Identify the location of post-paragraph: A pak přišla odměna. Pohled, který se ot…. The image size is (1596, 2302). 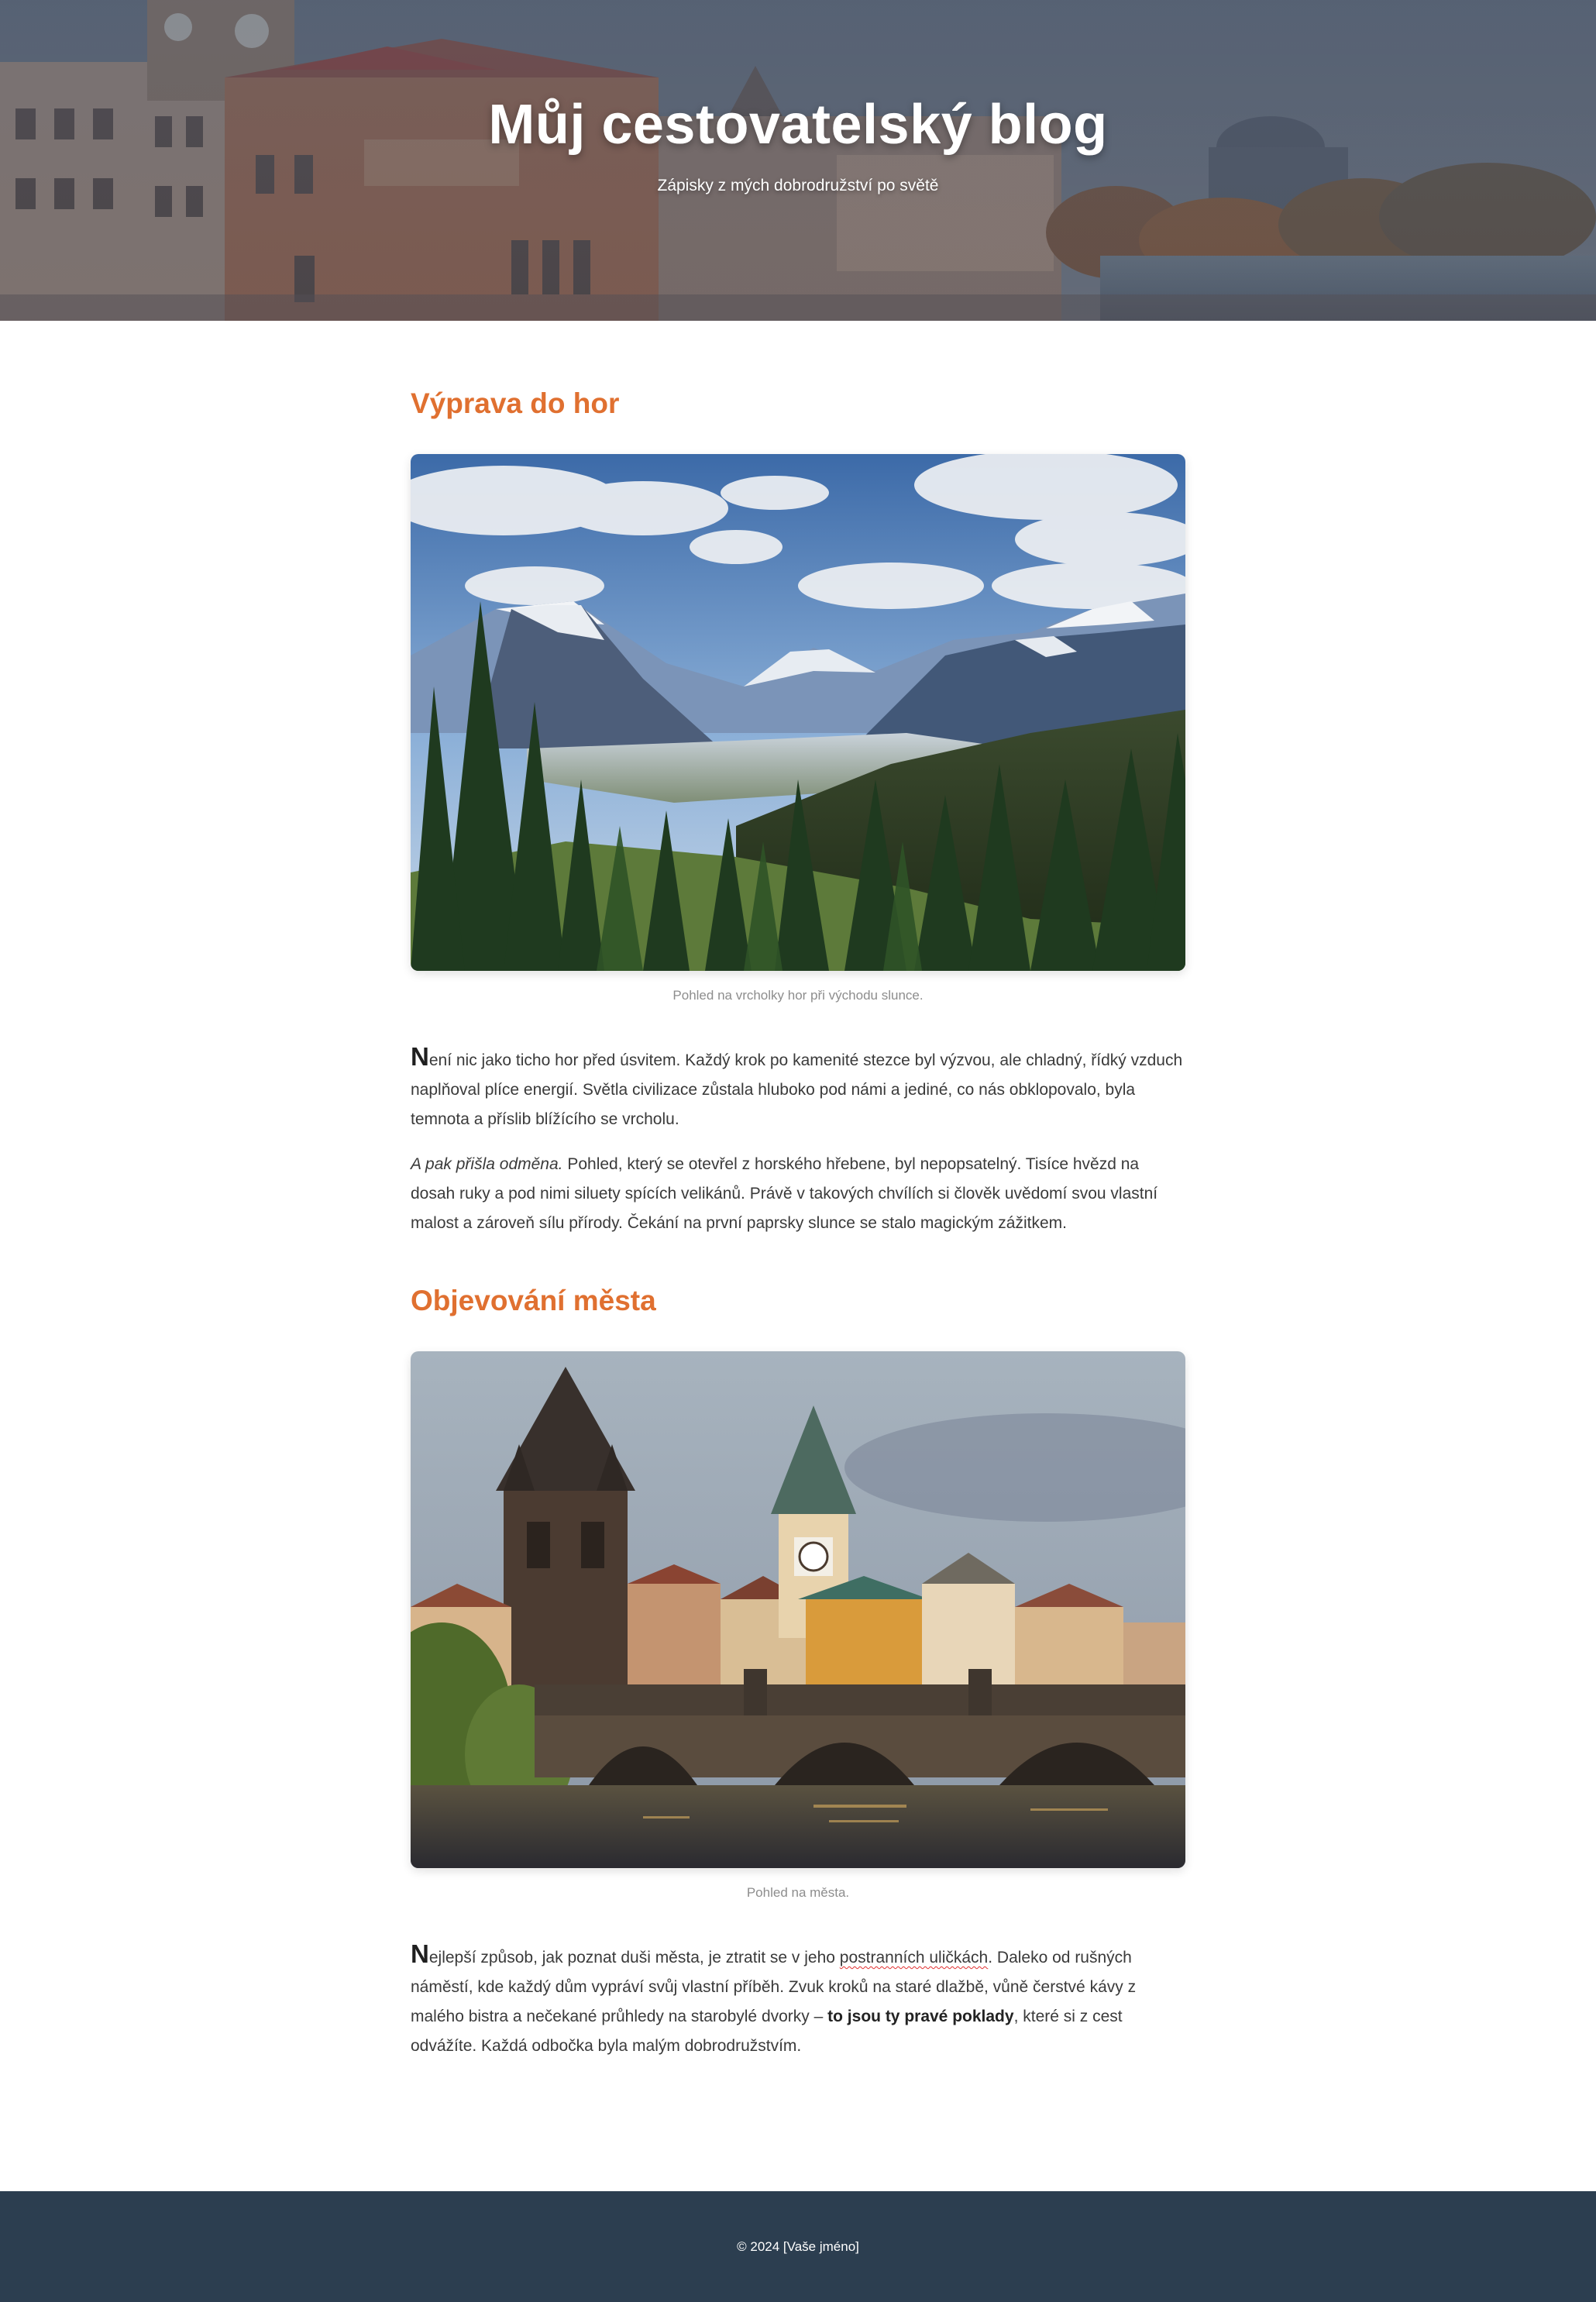
(798, 1194).